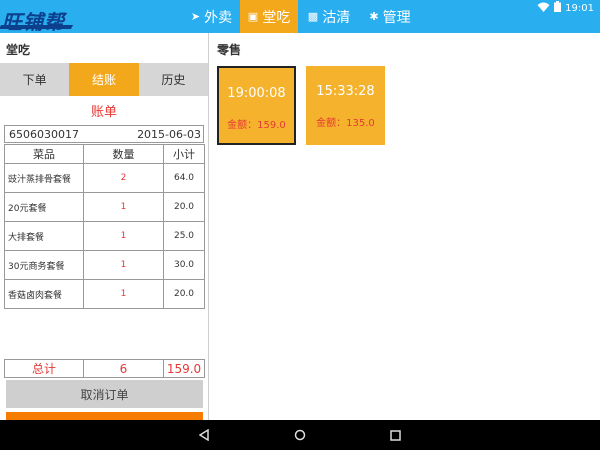  Describe the element at coordinates (169, 134) in the screenshot. I see `order-date: 2015-06-03` at that location.